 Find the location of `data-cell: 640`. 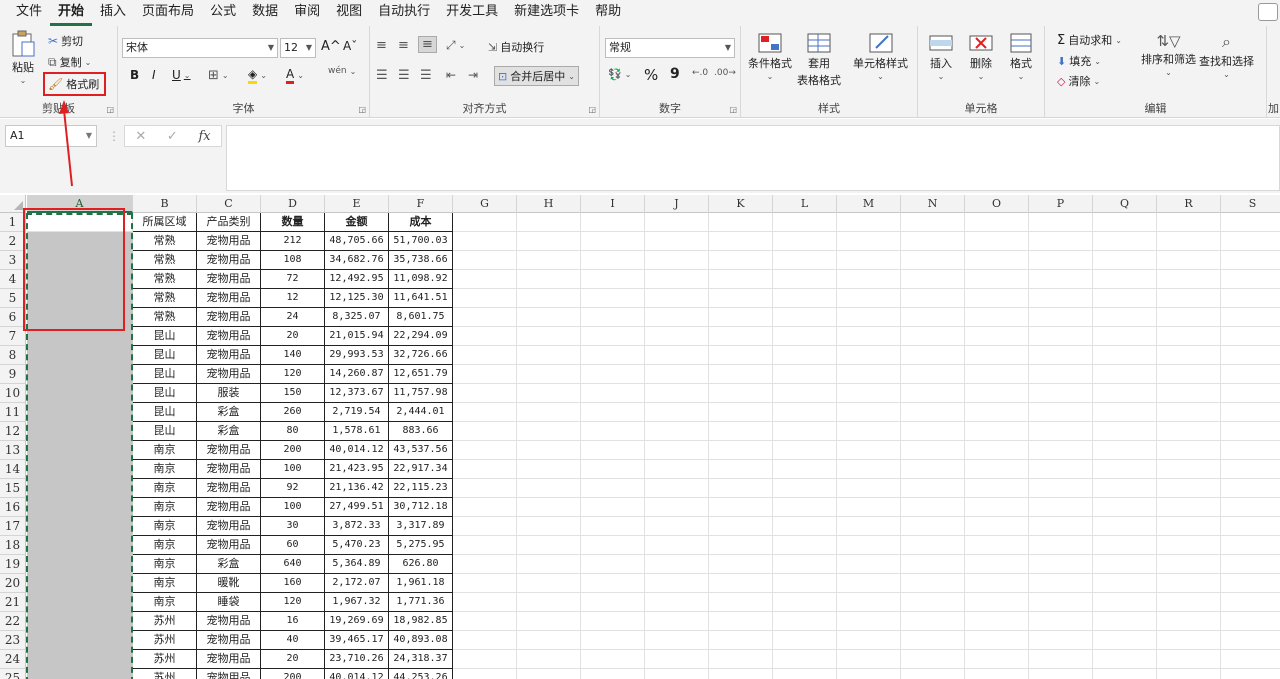

data-cell: 640 is located at coordinates (293, 564).